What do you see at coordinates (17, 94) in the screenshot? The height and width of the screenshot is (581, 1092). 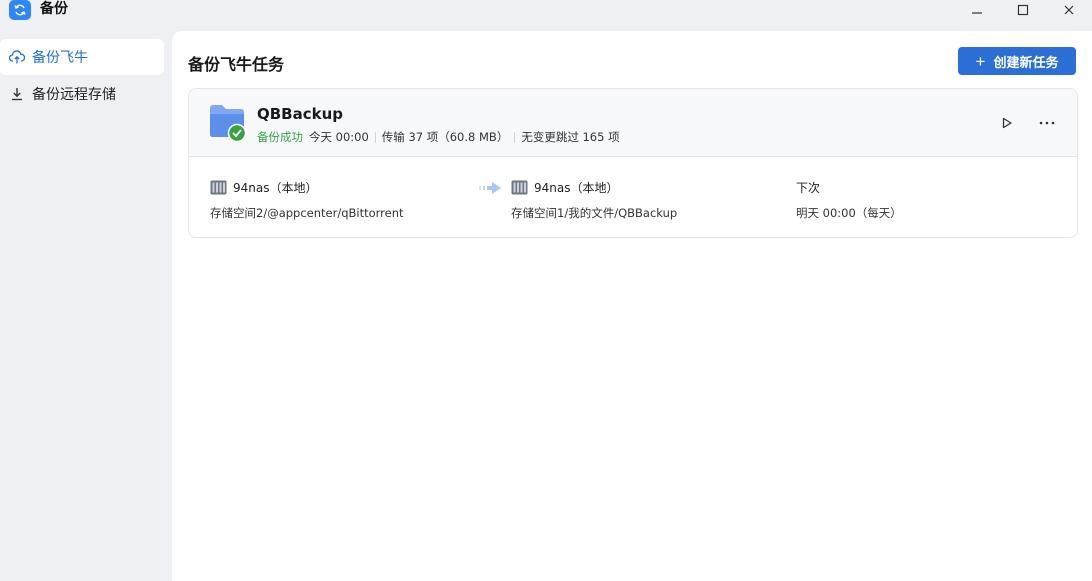 I see `download-icon` at bounding box center [17, 94].